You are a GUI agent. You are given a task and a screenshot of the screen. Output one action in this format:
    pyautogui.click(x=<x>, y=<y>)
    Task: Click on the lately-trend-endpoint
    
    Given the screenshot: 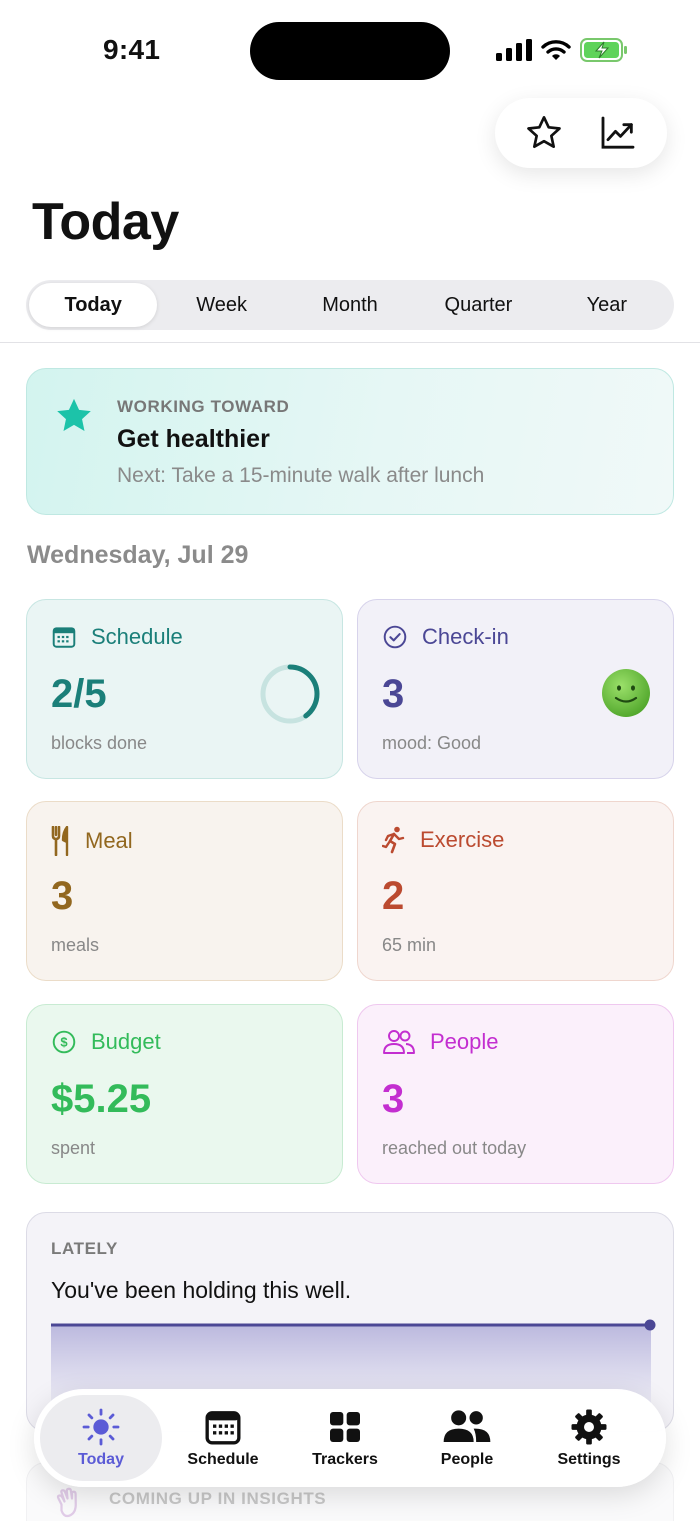 What is the action you would take?
    pyautogui.click(x=650, y=1325)
    